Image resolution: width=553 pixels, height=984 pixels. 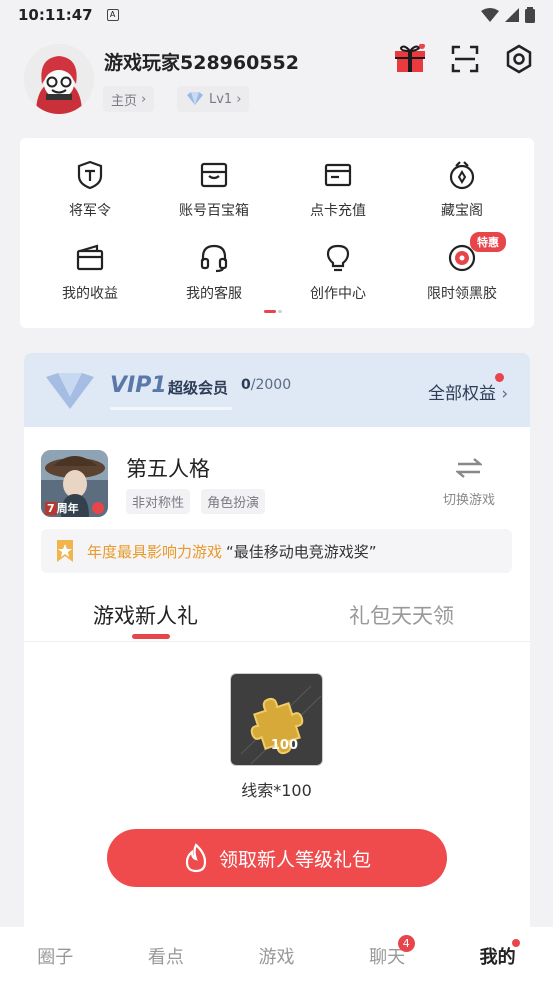 I want to click on avatar-image, so click(x=59, y=79).